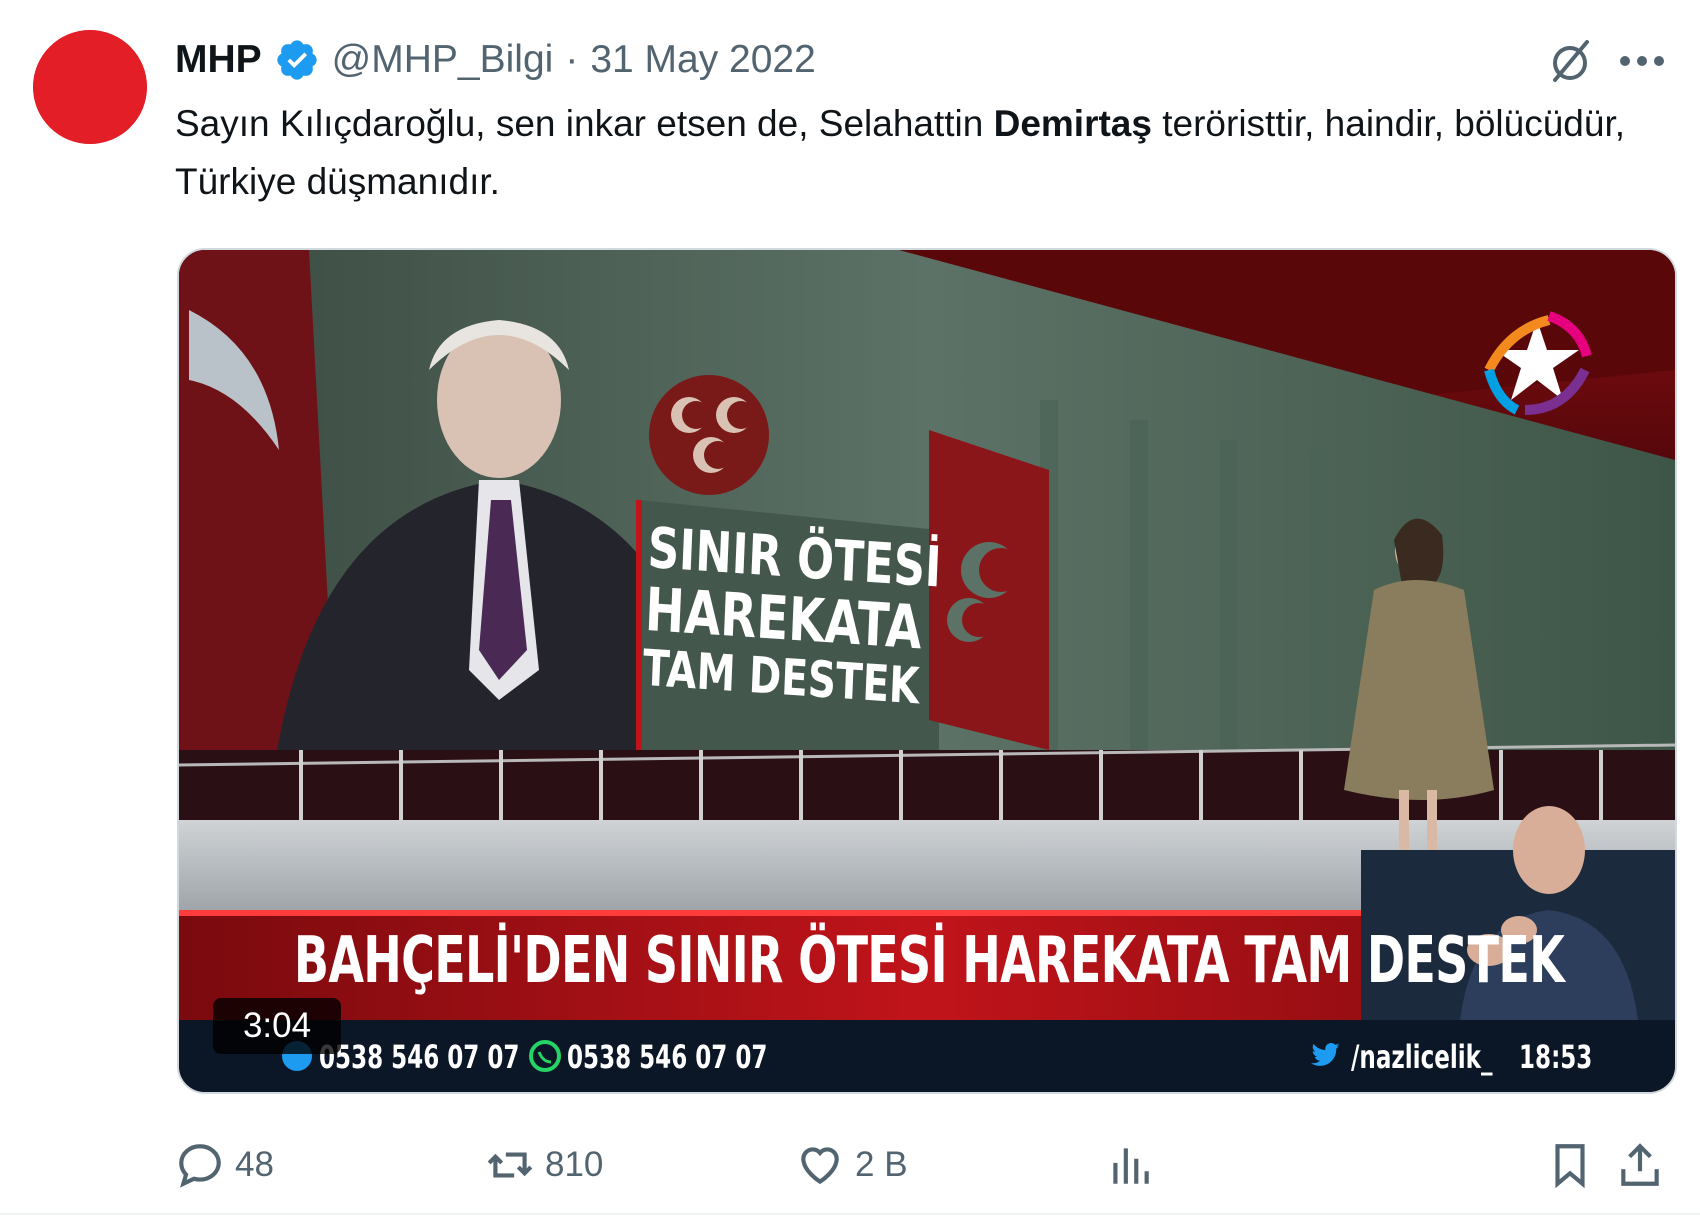  Describe the element at coordinates (544, 1165) in the screenshot. I see `retweet-button: 810` at that location.